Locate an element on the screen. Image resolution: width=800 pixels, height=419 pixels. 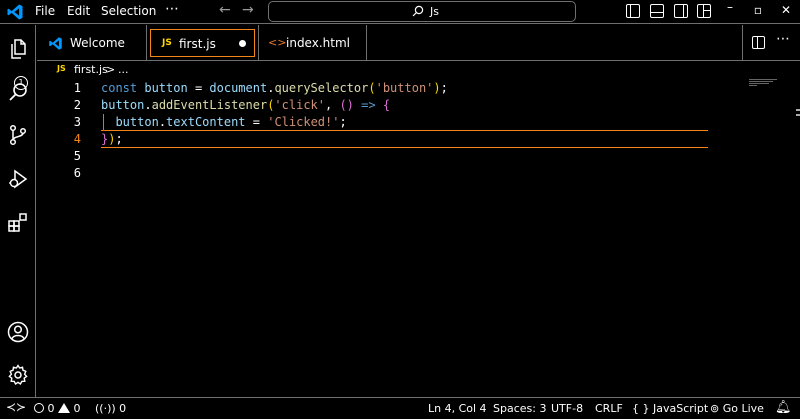
command-center-text: Js is located at coordinates (434, 11).